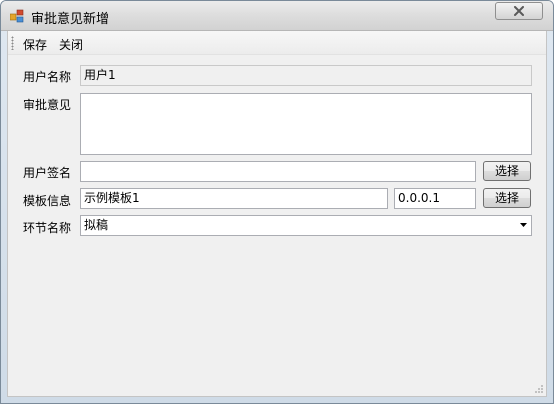 The image size is (554, 404). I want to click on close-icon, so click(519, 11).